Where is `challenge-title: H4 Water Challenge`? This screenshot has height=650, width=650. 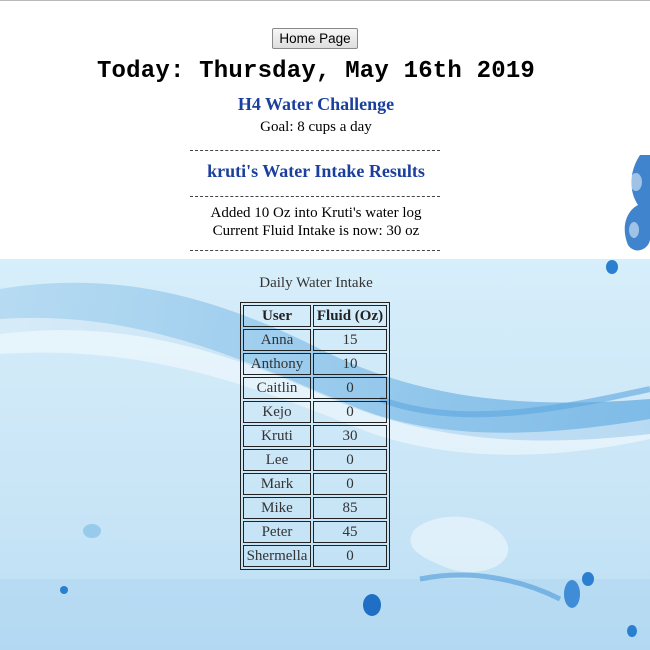
challenge-title: H4 Water Challenge is located at coordinates (316, 104).